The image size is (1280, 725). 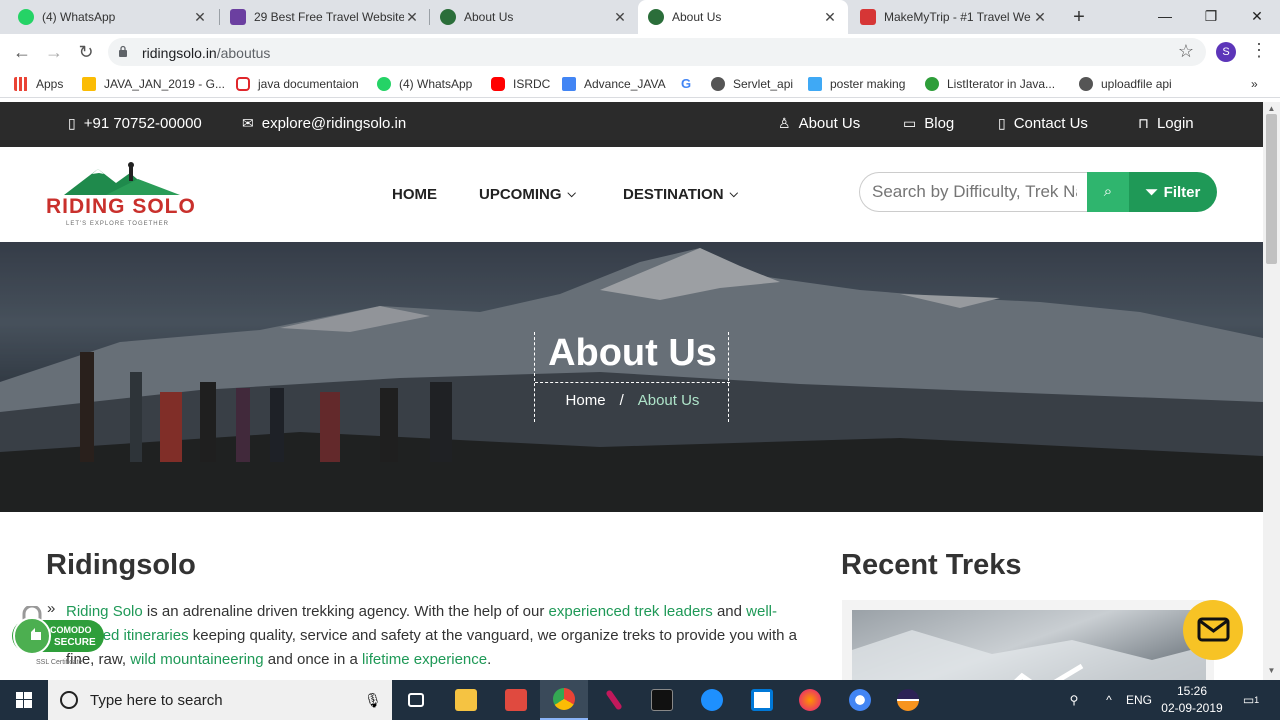 I want to click on filter-button: ⏷ Filter, so click(x=1173, y=192).